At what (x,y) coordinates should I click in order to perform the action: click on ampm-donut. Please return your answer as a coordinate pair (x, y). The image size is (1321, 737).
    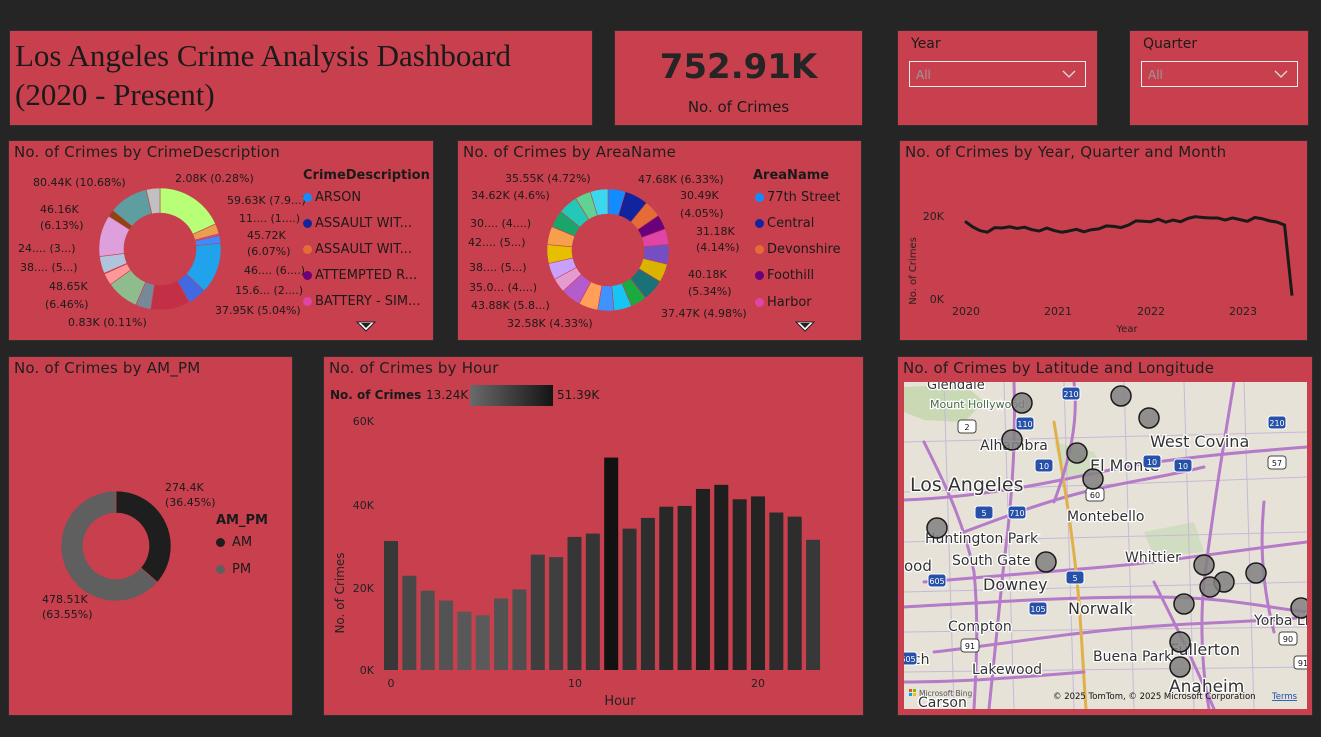
    Looking at the image, I should click on (116, 546).